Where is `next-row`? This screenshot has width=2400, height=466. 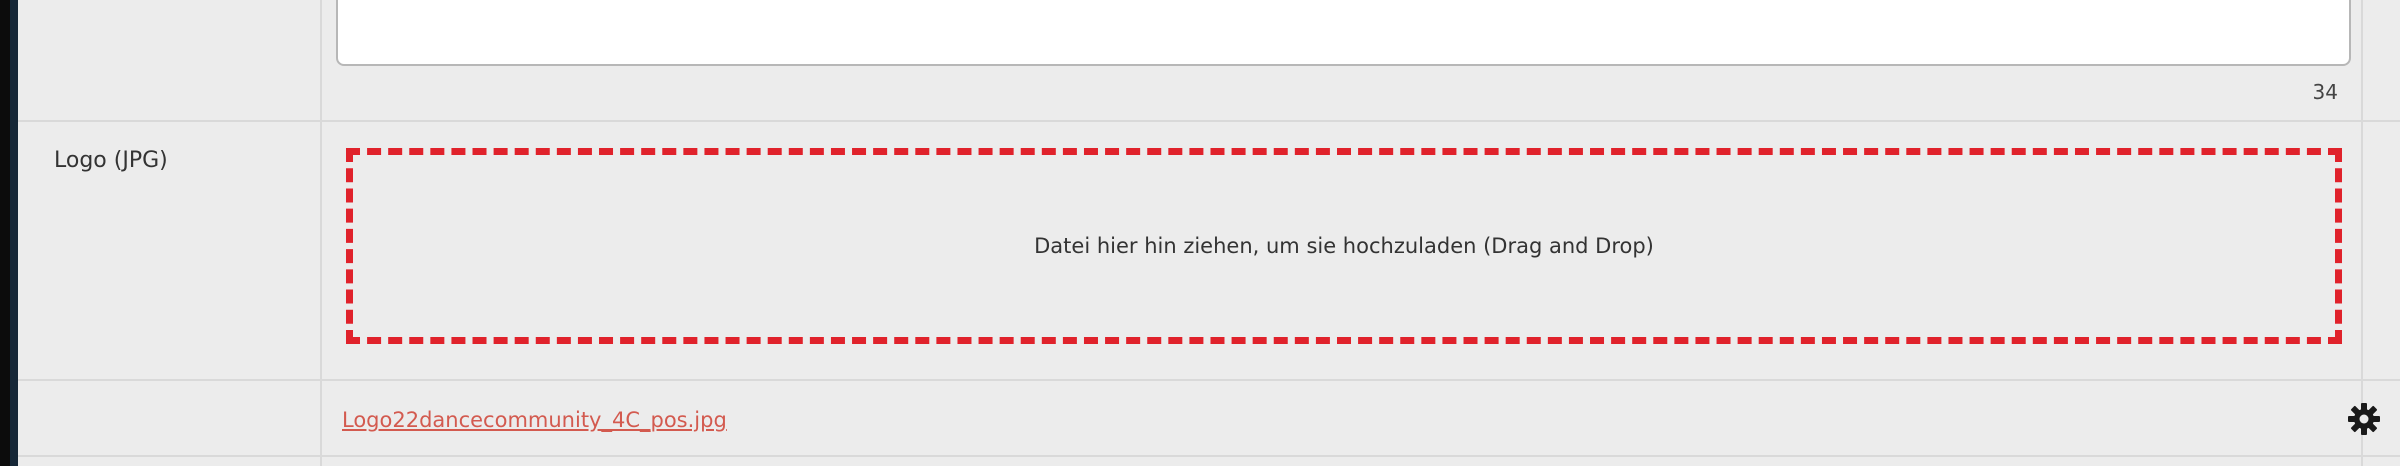 next-row is located at coordinates (1209, 461).